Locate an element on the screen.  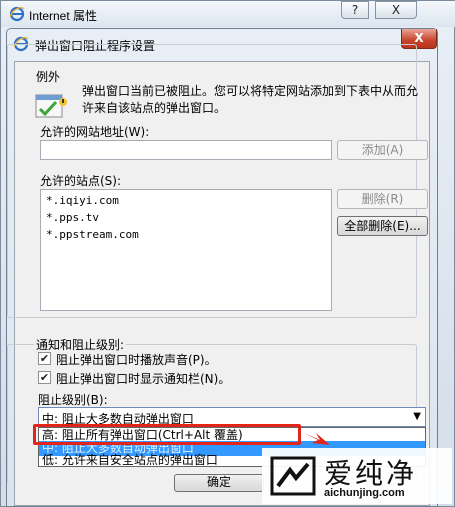
blocking-level-label: 阻止级别(B): is located at coordinates (73, 400).